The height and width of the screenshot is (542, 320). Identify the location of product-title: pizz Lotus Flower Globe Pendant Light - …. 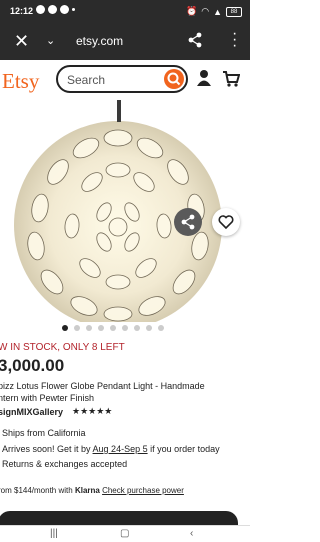
(102, 392).